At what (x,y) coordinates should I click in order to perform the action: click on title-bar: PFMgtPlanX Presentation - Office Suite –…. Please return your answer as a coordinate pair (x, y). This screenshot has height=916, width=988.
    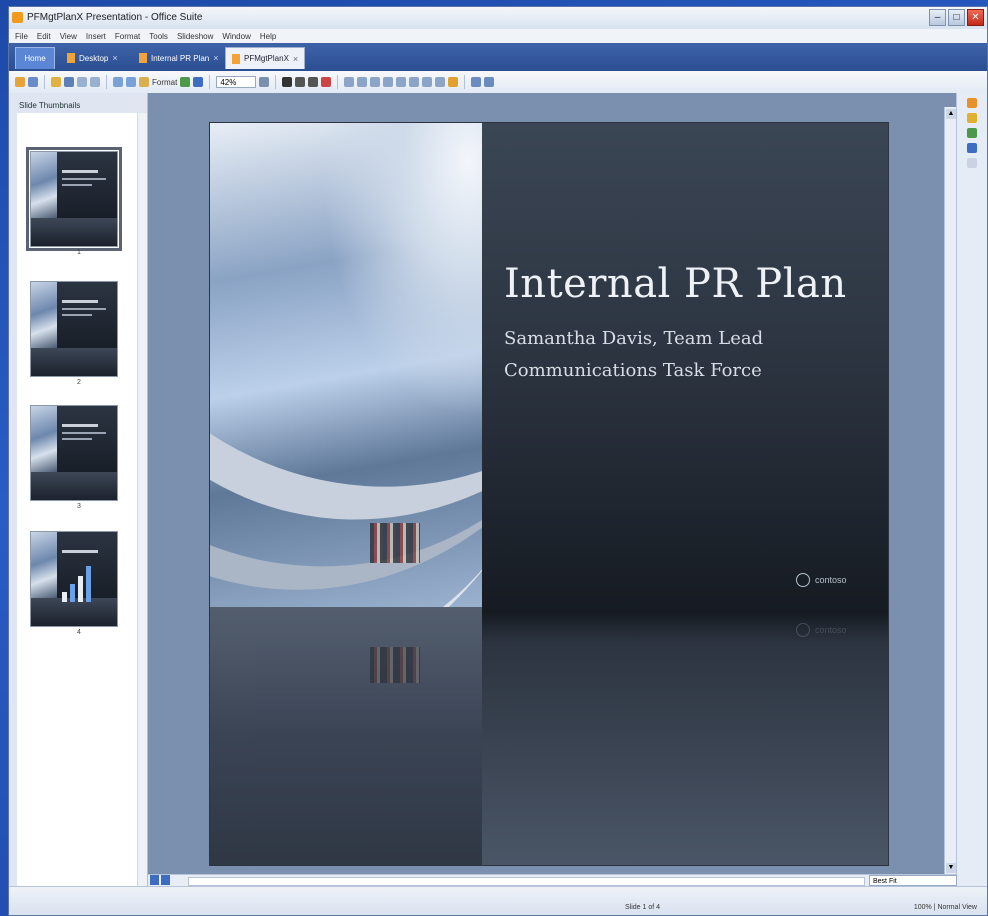
    Looking at the image, I should click on (498, 18).